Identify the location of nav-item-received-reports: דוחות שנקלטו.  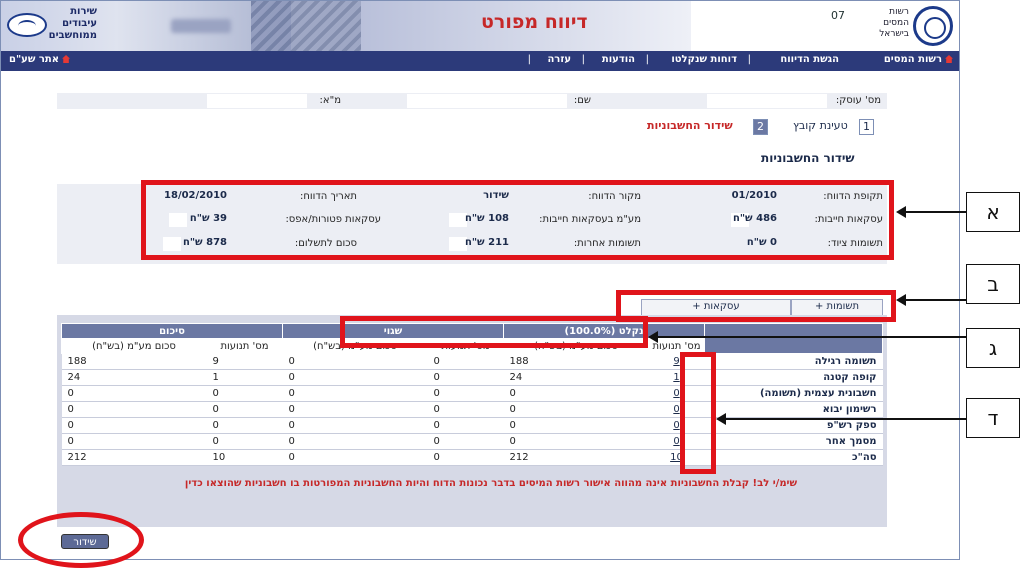
(704, 59).